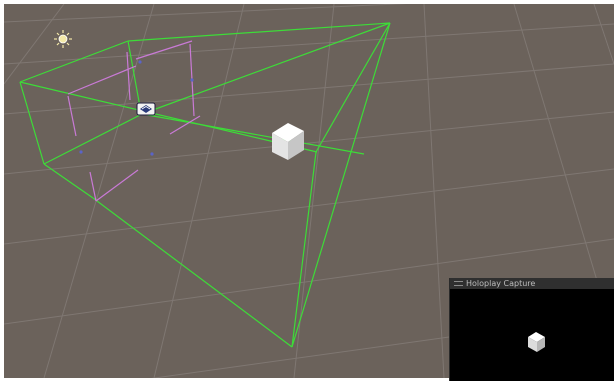  What do you see at coordinates (146, 109) in the screenshot?
I see `holoplay-camera-icon` at bounding box center [146, 109].